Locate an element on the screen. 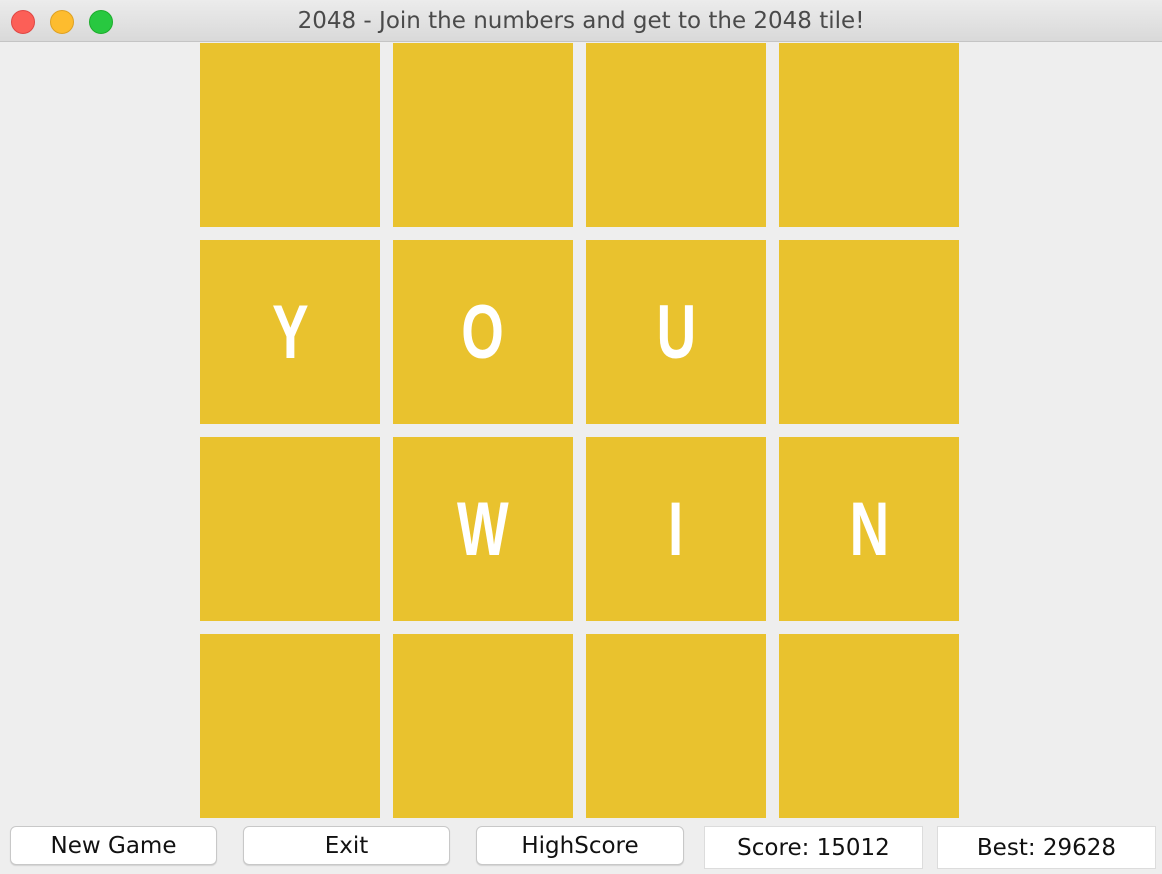 This screenshot has width=1162, height=874. tile-r1-c3 is located at coordinates (869, 332).